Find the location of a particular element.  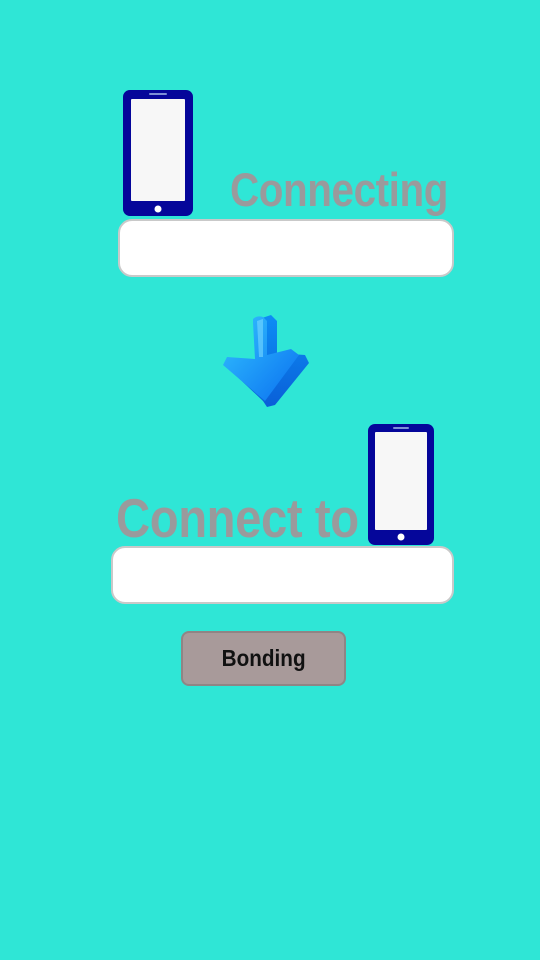

connect-to-device-field is located at coordinates (282, 575).